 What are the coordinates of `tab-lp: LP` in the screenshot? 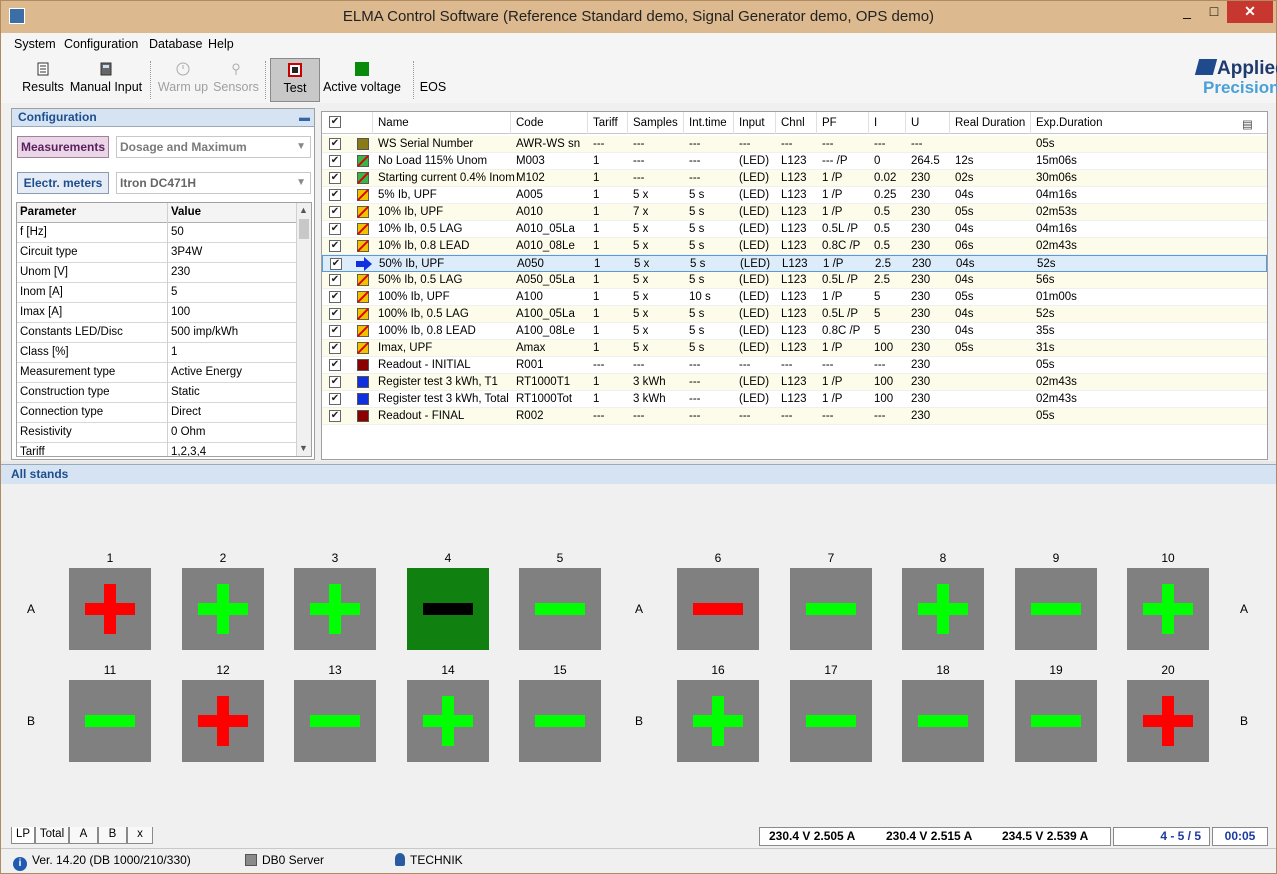 It's located at (23, 835).